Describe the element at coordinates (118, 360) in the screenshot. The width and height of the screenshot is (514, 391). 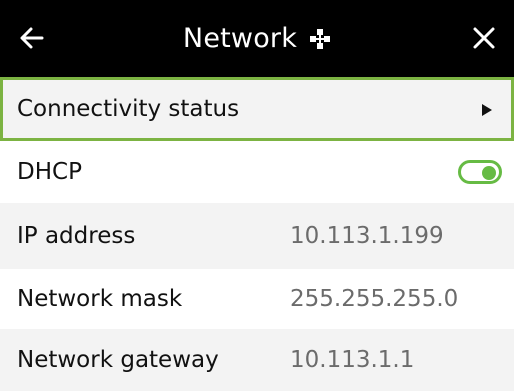
I see `network-gateway-label: Network gateway` at that location.